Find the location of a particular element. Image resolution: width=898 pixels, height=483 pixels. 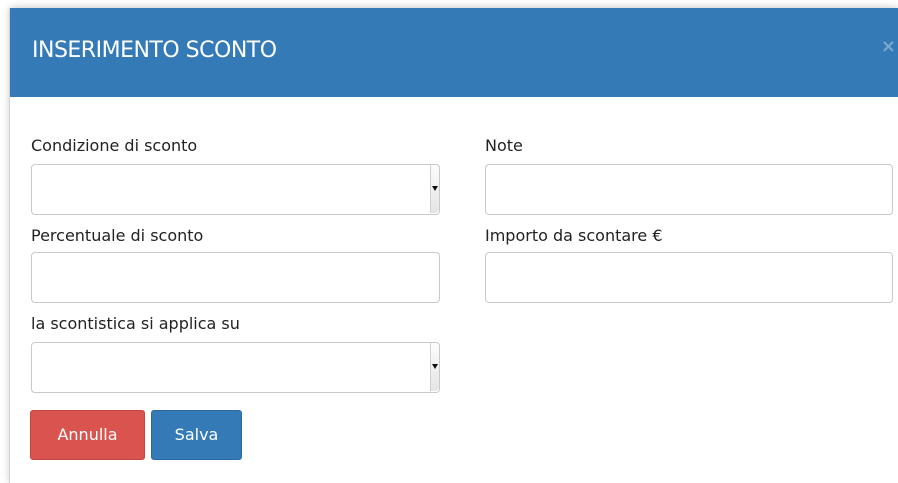

note-label: Note is located at coordinates (504, 145).